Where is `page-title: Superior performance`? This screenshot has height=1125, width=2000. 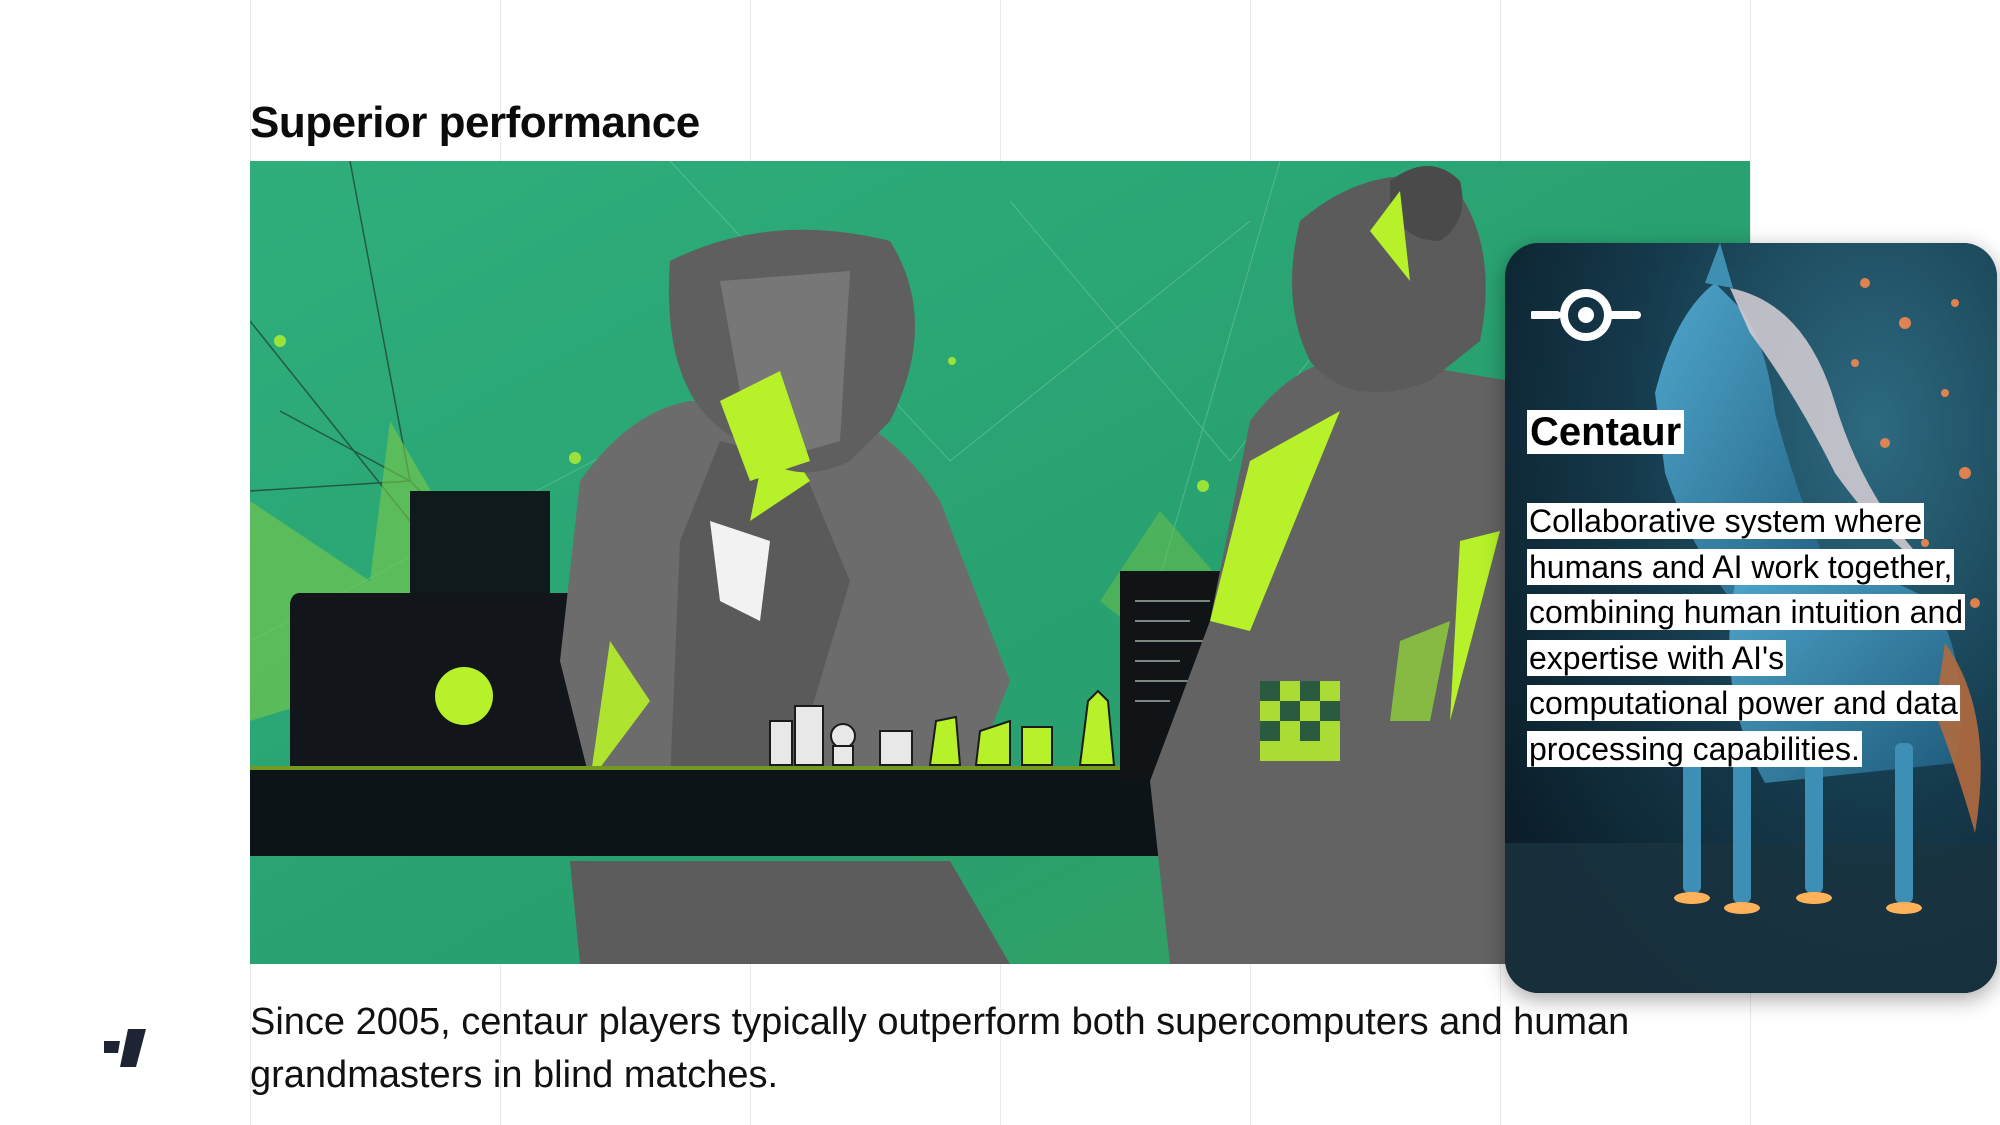 page-title: Superior performance is located at coordinates (475, 122).